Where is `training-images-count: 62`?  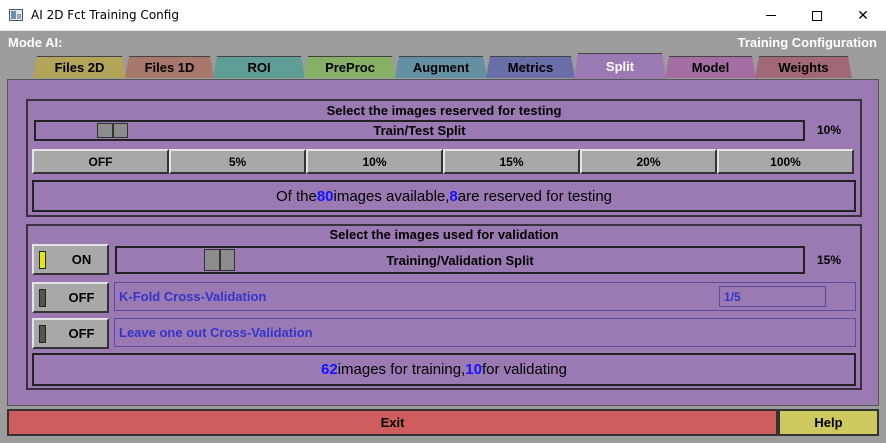
training-images-count: 62 is located at coordinates (329, 369).